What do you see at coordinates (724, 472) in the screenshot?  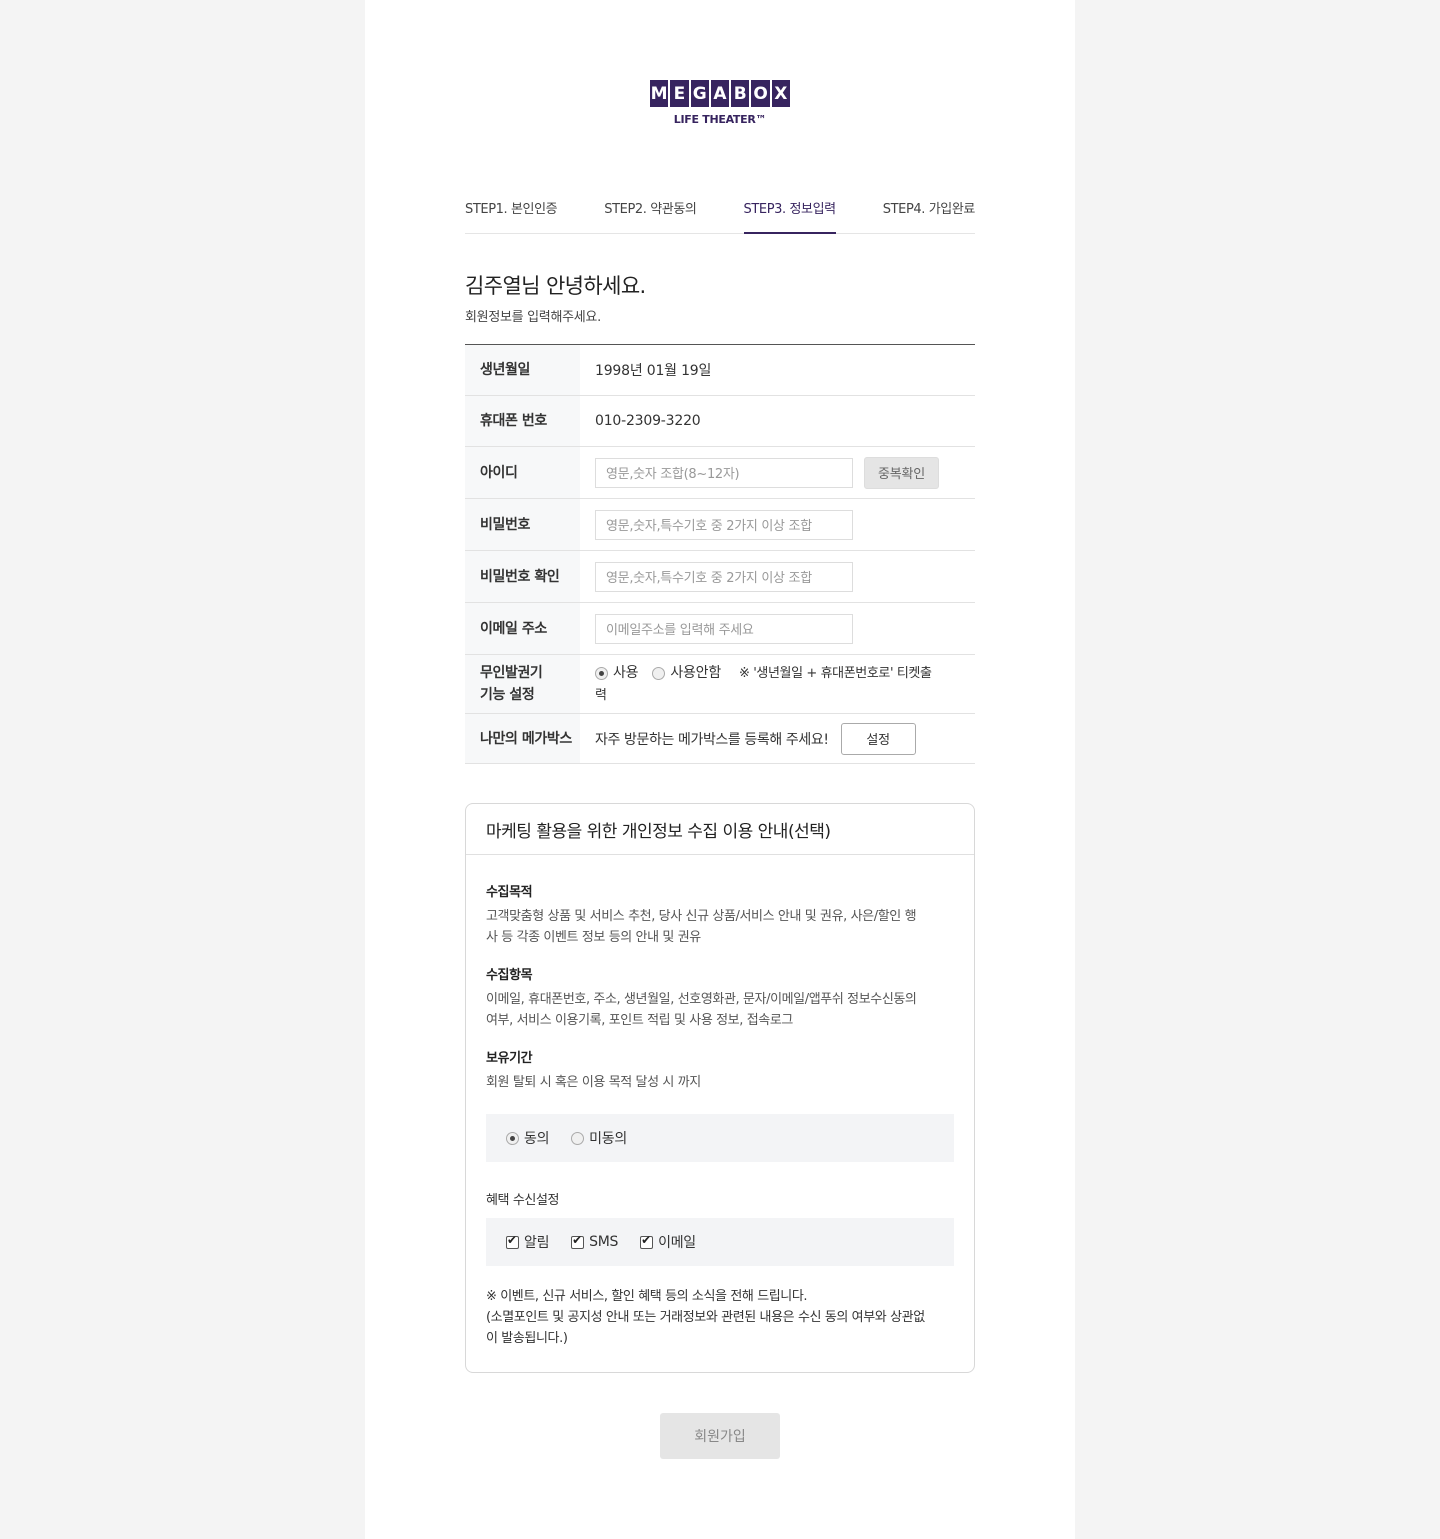 I see `id-input: 영문,숫자 조합(8~12자)` at bounding box center [724, 472].